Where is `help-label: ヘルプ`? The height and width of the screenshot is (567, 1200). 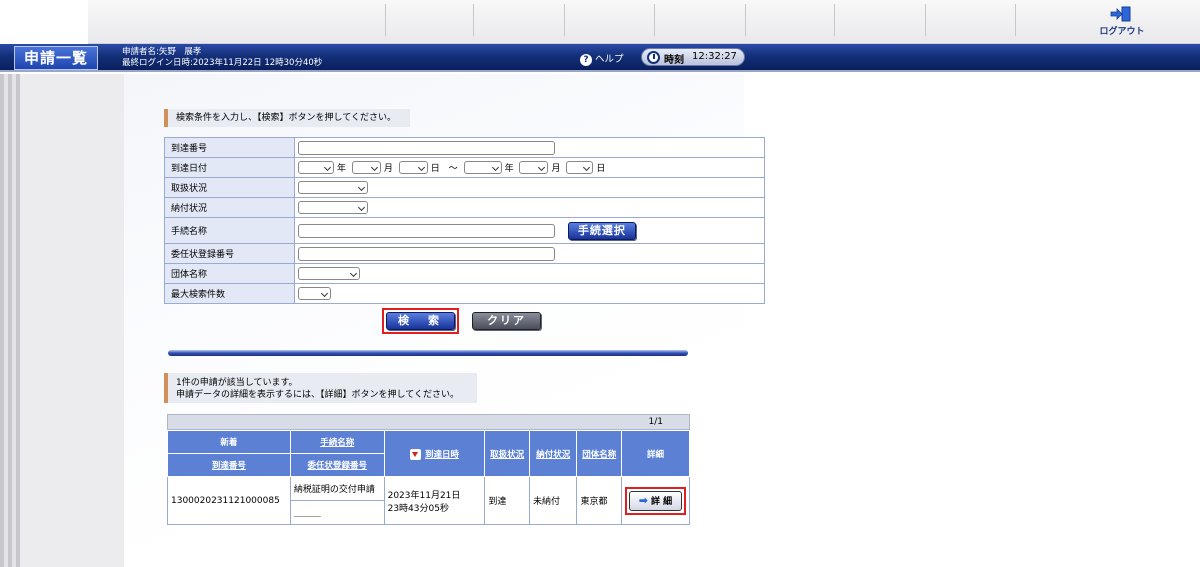
help-label: ヘルプ is located at coordinates (609, 59).